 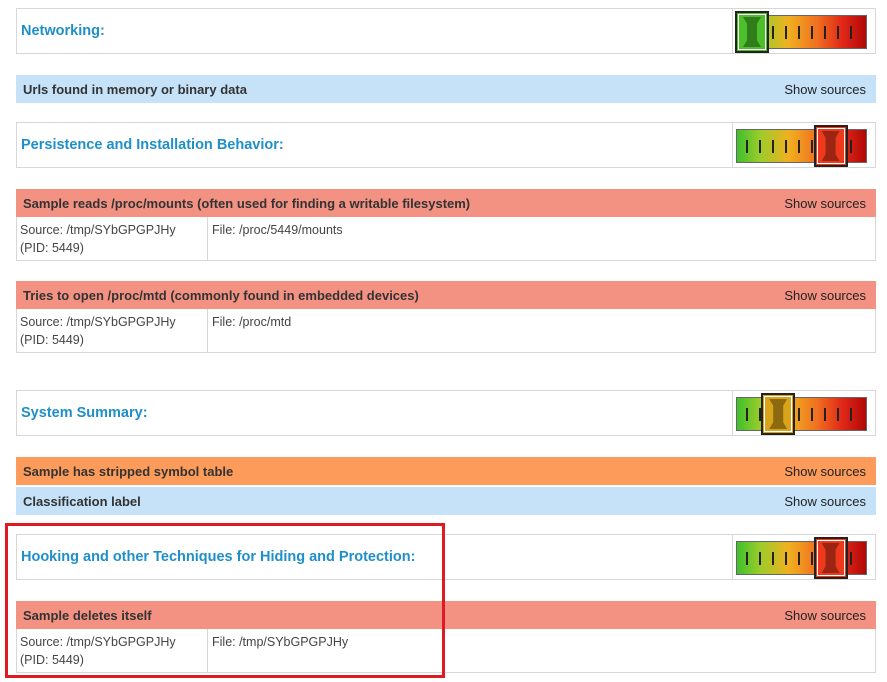 I want to click on section-header-networking: Networking:, so click(x=446, y=31).